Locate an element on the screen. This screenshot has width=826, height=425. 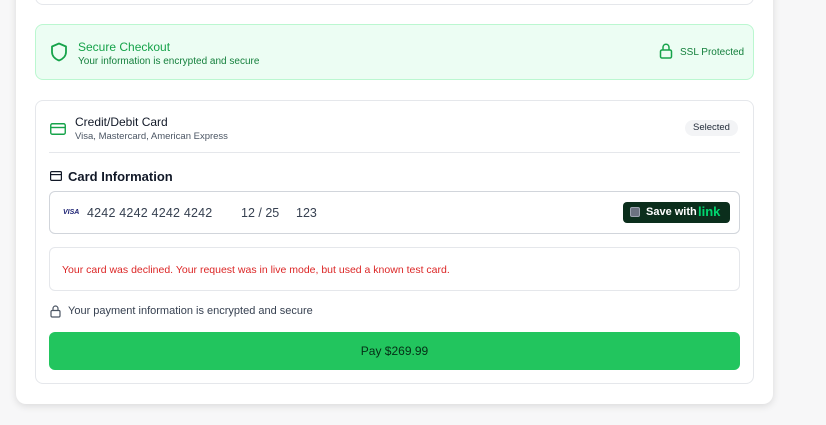
visa-icon: VISA is located at coordinates (71, 212).